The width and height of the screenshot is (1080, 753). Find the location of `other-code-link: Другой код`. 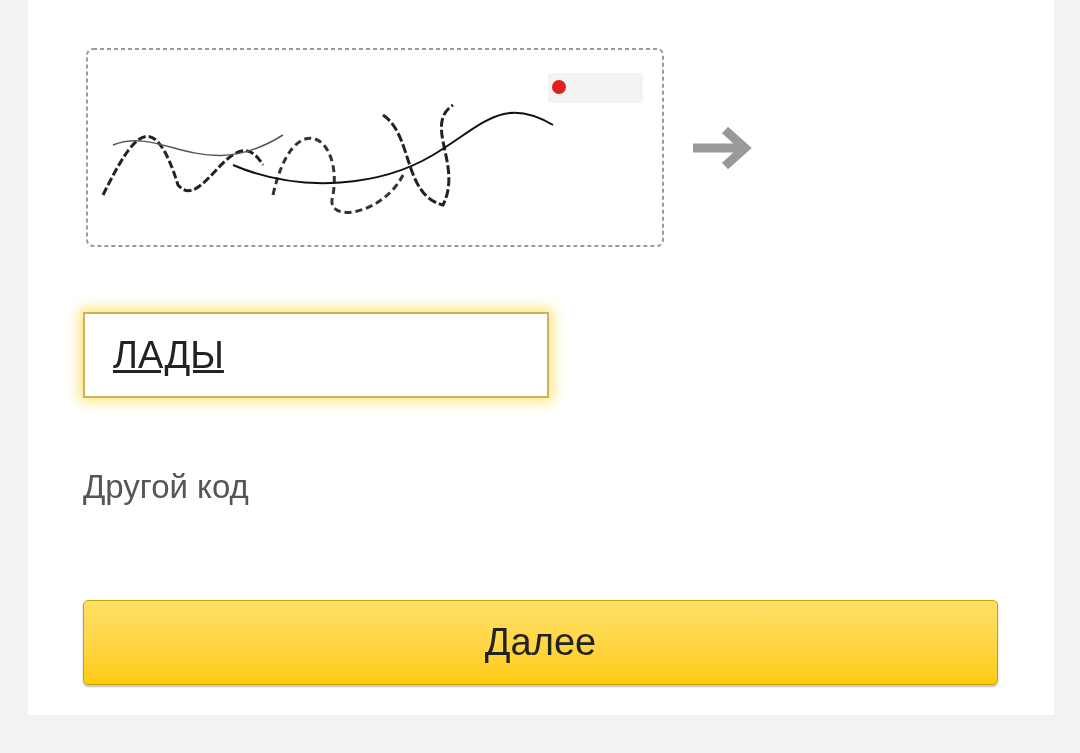

other-code-link: Другой код is located at coordinates (166, 487).